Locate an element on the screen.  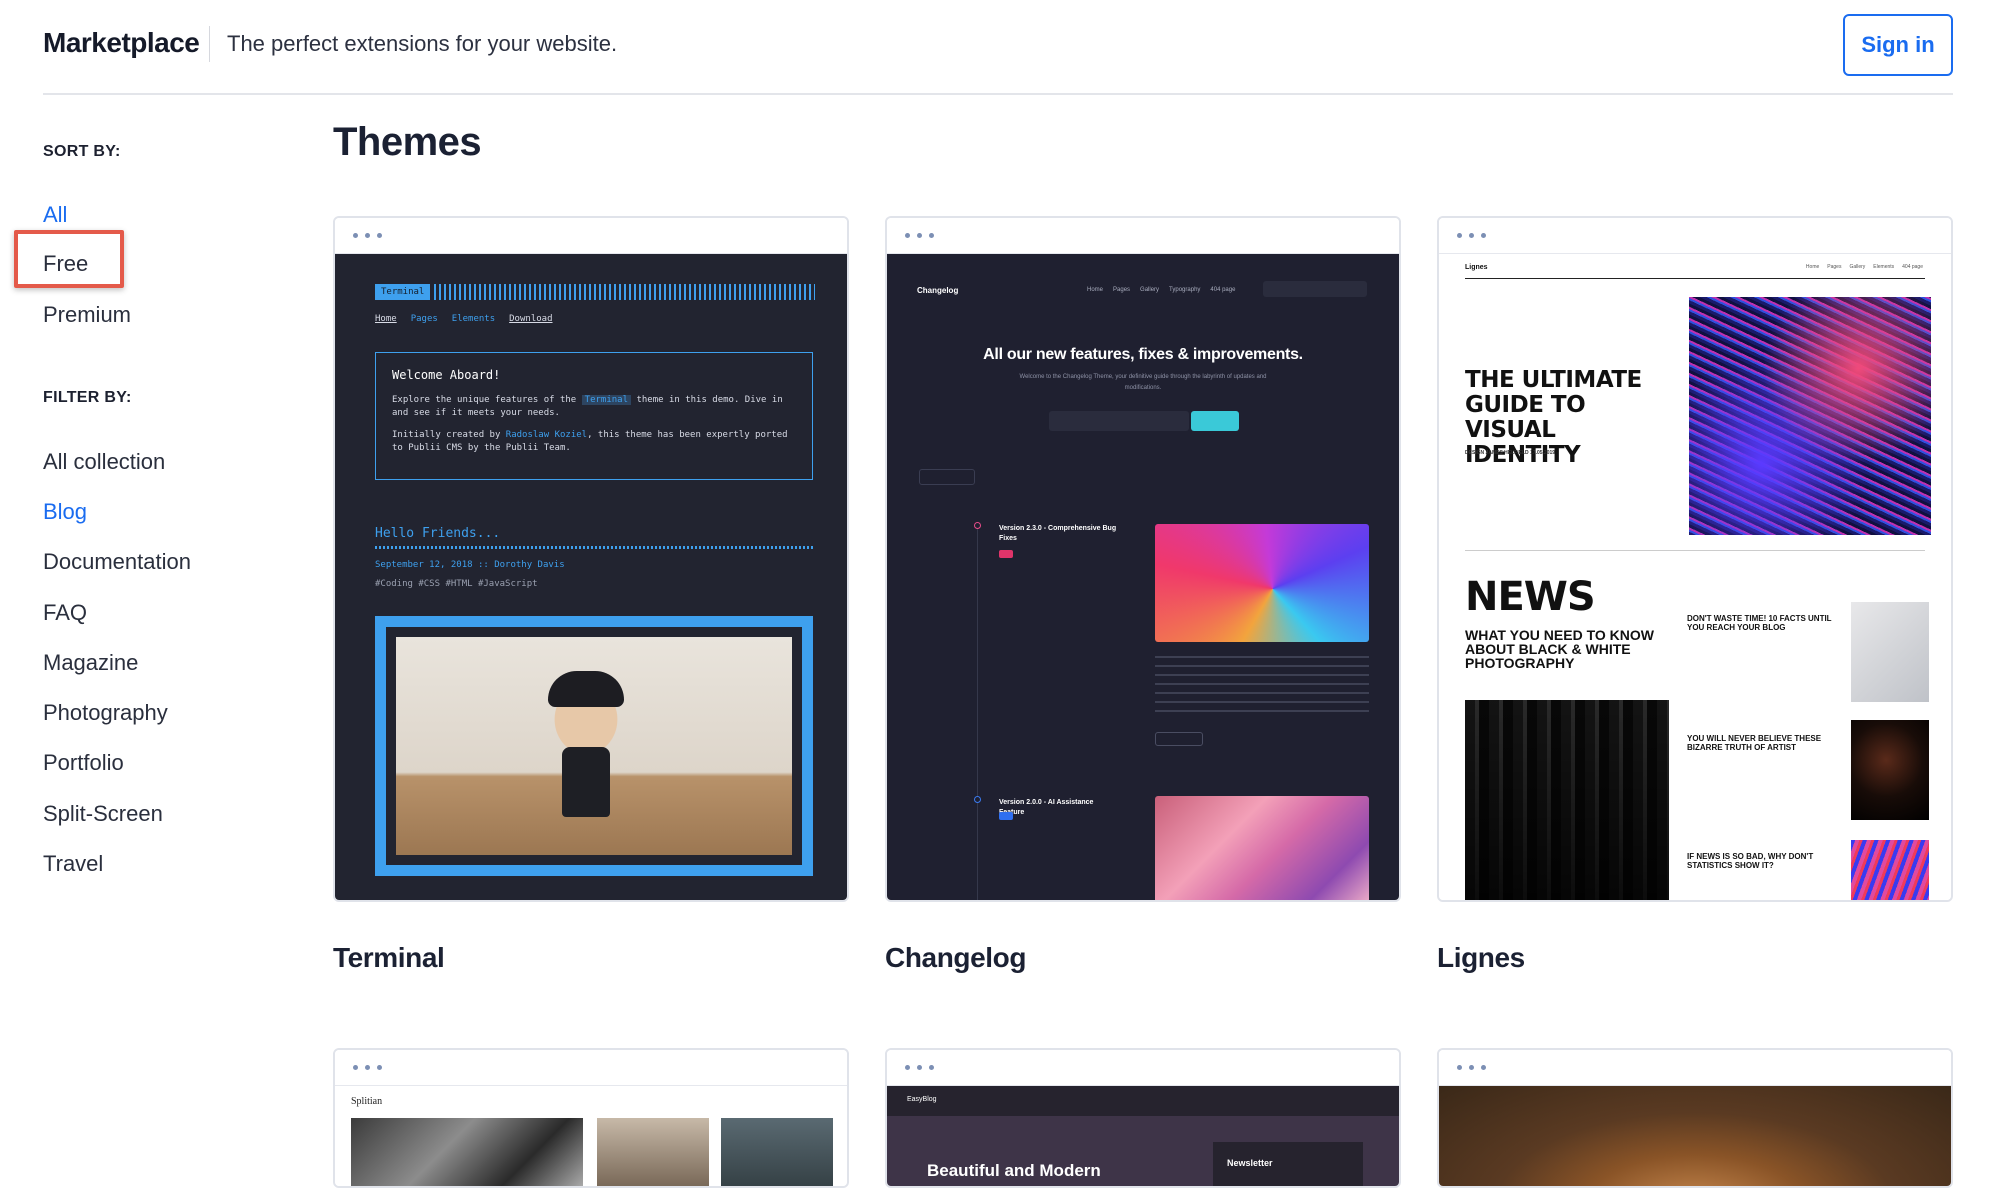
preview-photo is located at coordinates (594, 746).